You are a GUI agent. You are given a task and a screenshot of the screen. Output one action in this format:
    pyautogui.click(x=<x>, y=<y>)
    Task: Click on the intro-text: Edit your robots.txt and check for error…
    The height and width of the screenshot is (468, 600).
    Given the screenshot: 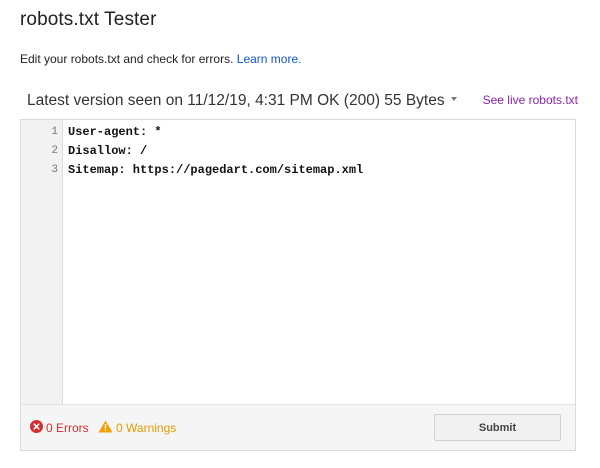 What is the action you would take?
    pyautogui.click(x=127, y=59)
    